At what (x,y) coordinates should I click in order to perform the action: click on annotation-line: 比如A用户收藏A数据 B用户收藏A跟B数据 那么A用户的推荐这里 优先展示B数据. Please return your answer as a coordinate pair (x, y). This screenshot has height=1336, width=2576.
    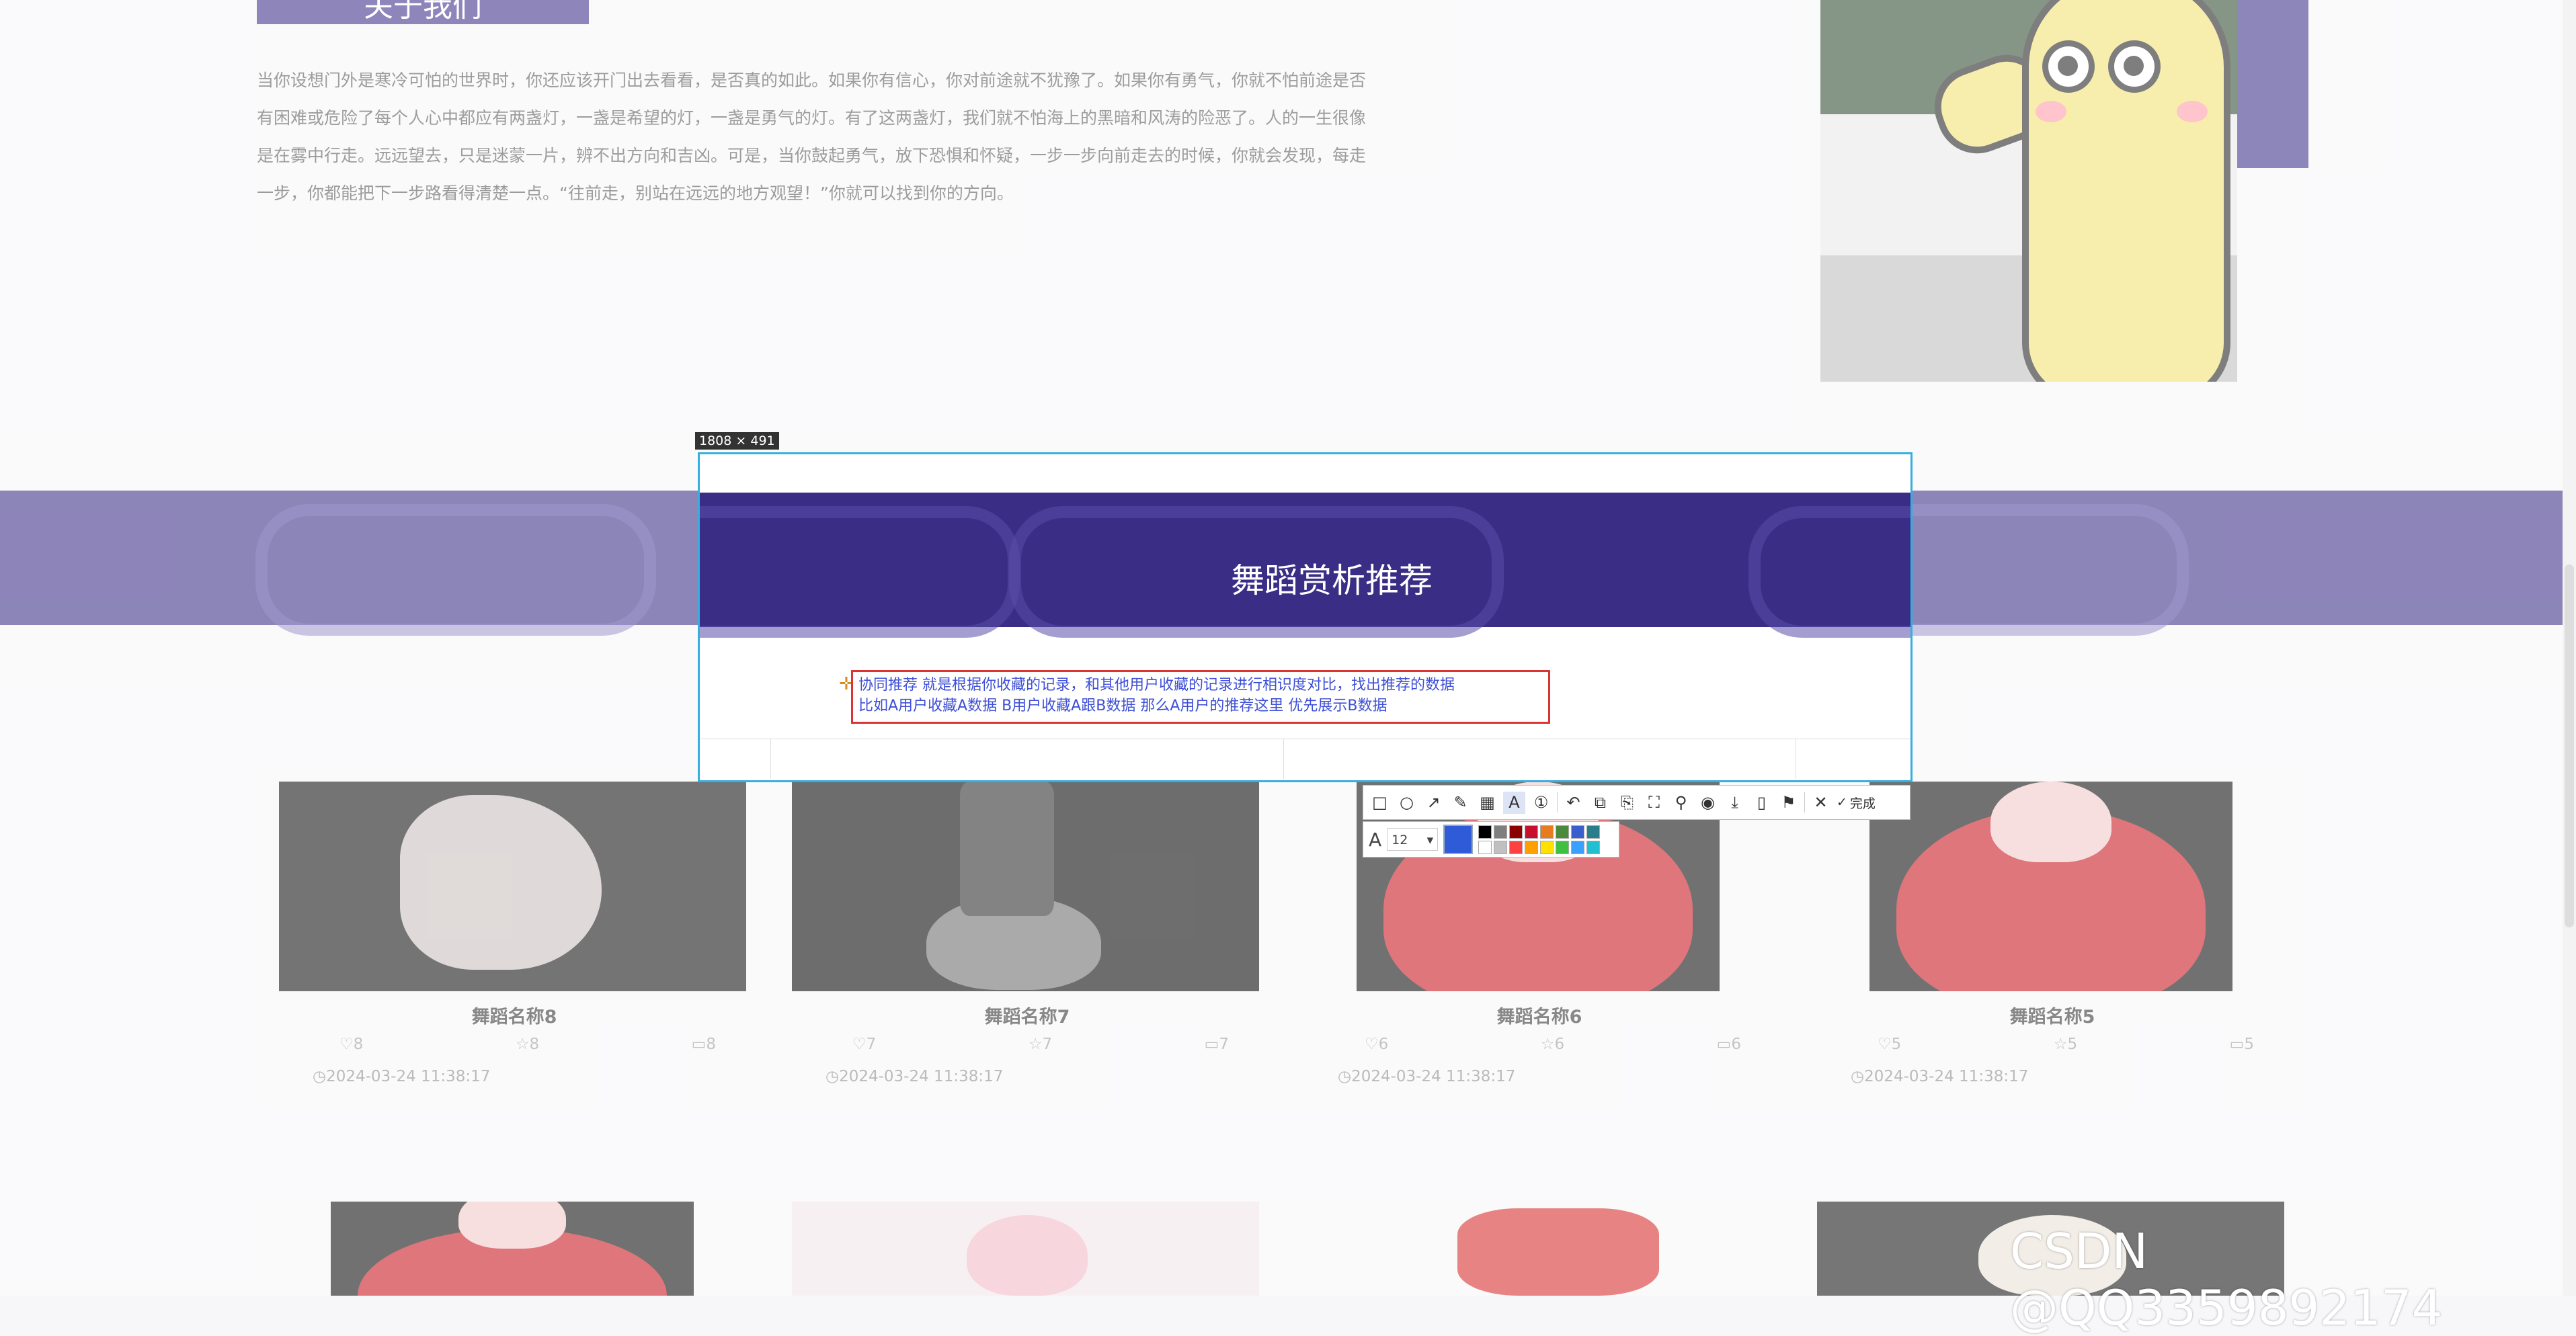
    Looking at the image, I should click on (1122, 706).